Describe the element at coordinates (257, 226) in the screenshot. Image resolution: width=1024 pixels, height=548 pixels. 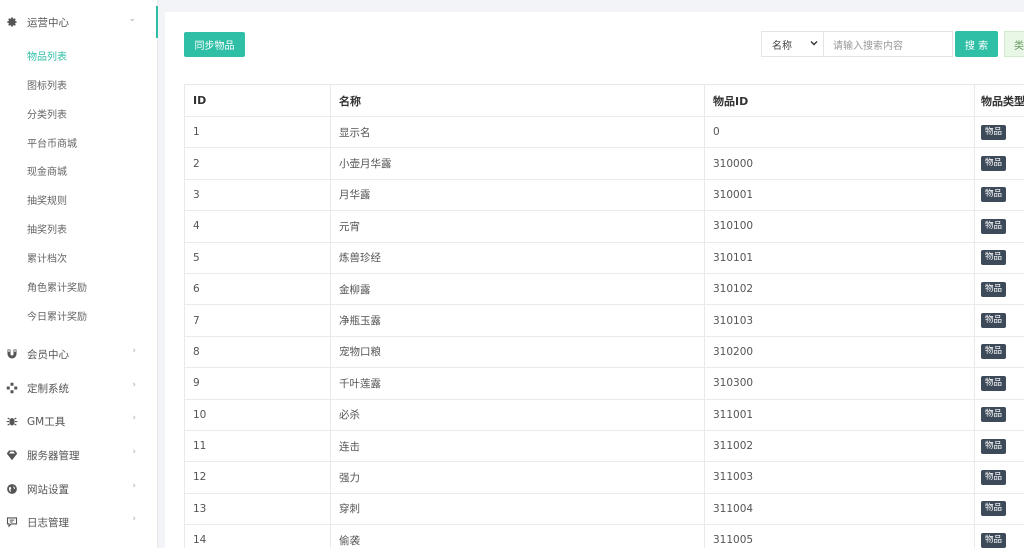
I see `cell-id: 4` at that location.